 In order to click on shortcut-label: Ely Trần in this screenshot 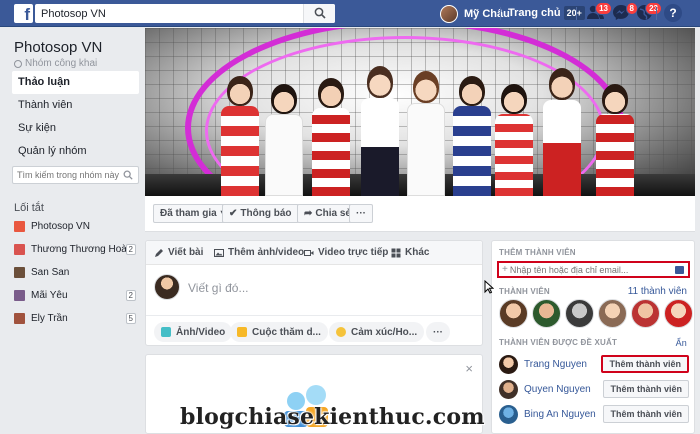, I will do `click(49, 318)`.